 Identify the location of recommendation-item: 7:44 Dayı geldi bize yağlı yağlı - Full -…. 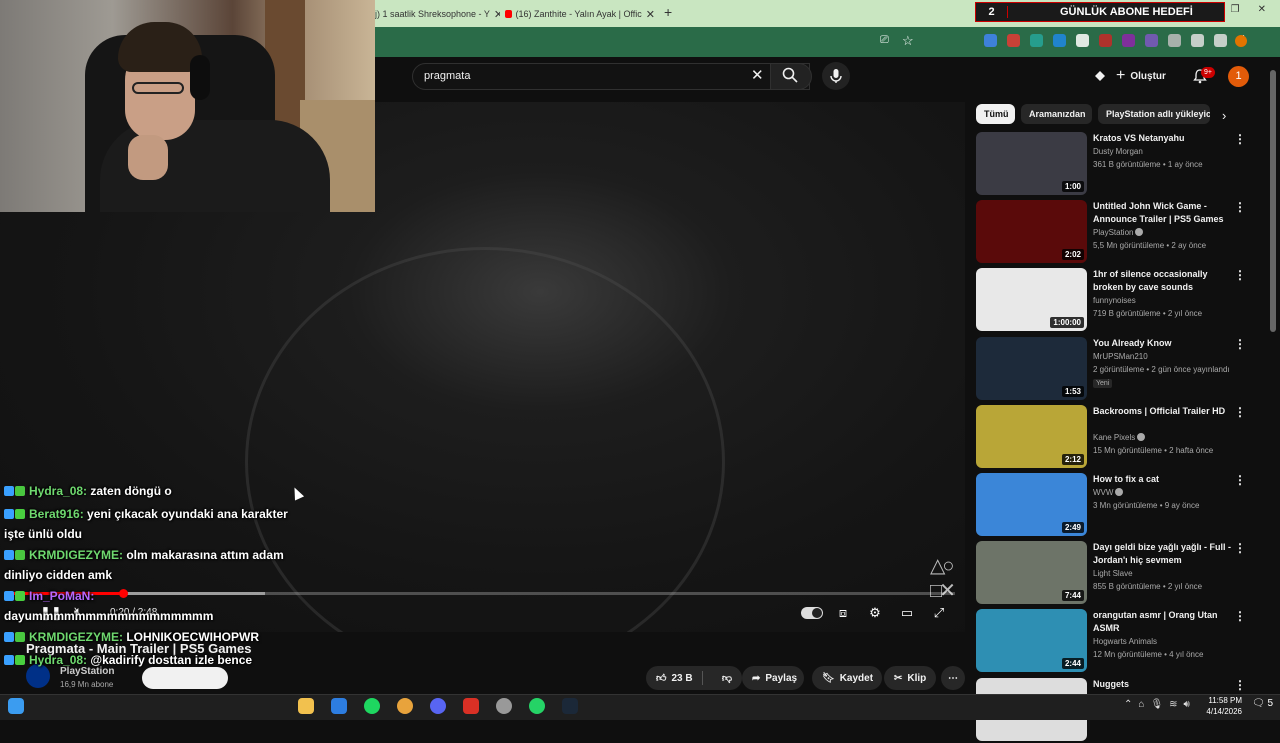
(1121, 573).